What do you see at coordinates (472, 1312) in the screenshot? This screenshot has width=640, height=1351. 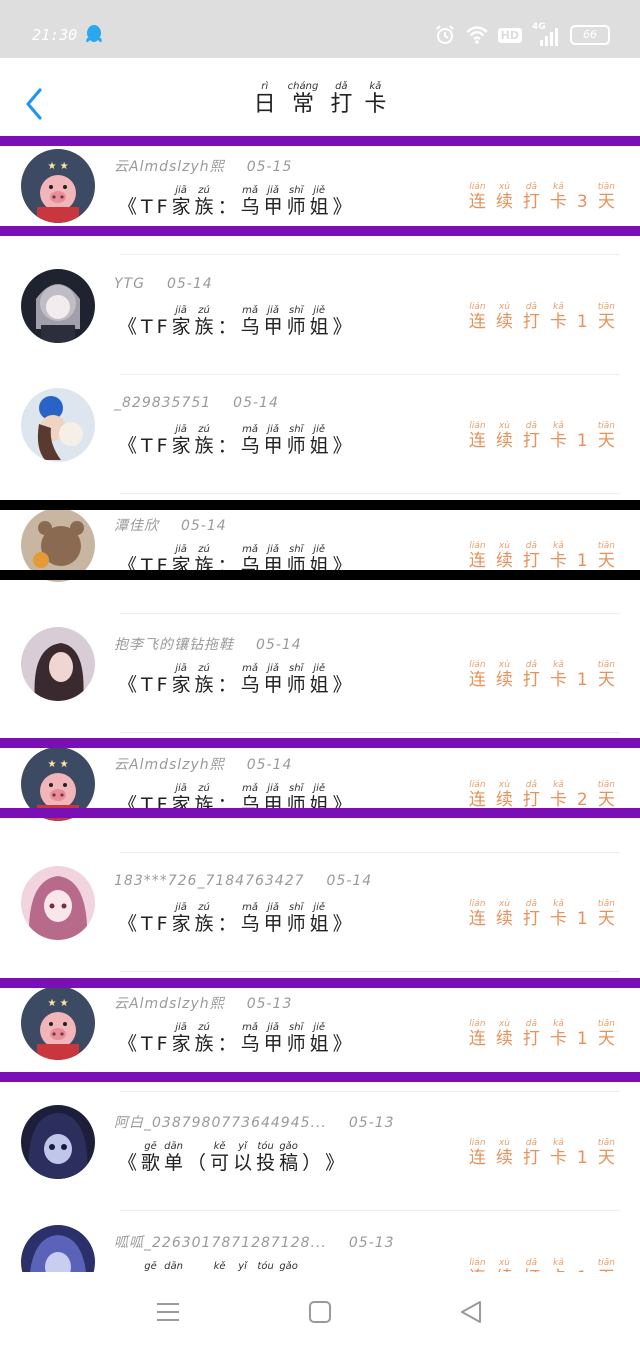 I see `back-triangle-icon` at bounding box center [472, 1312].